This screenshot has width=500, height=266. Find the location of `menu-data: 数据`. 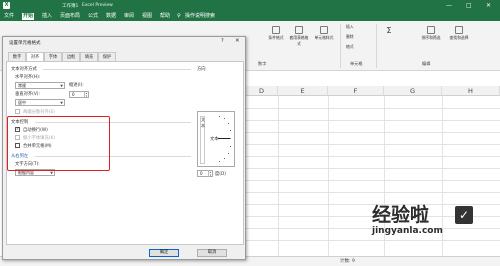

menu-data: 数据 is located at coordinates (111, 16).